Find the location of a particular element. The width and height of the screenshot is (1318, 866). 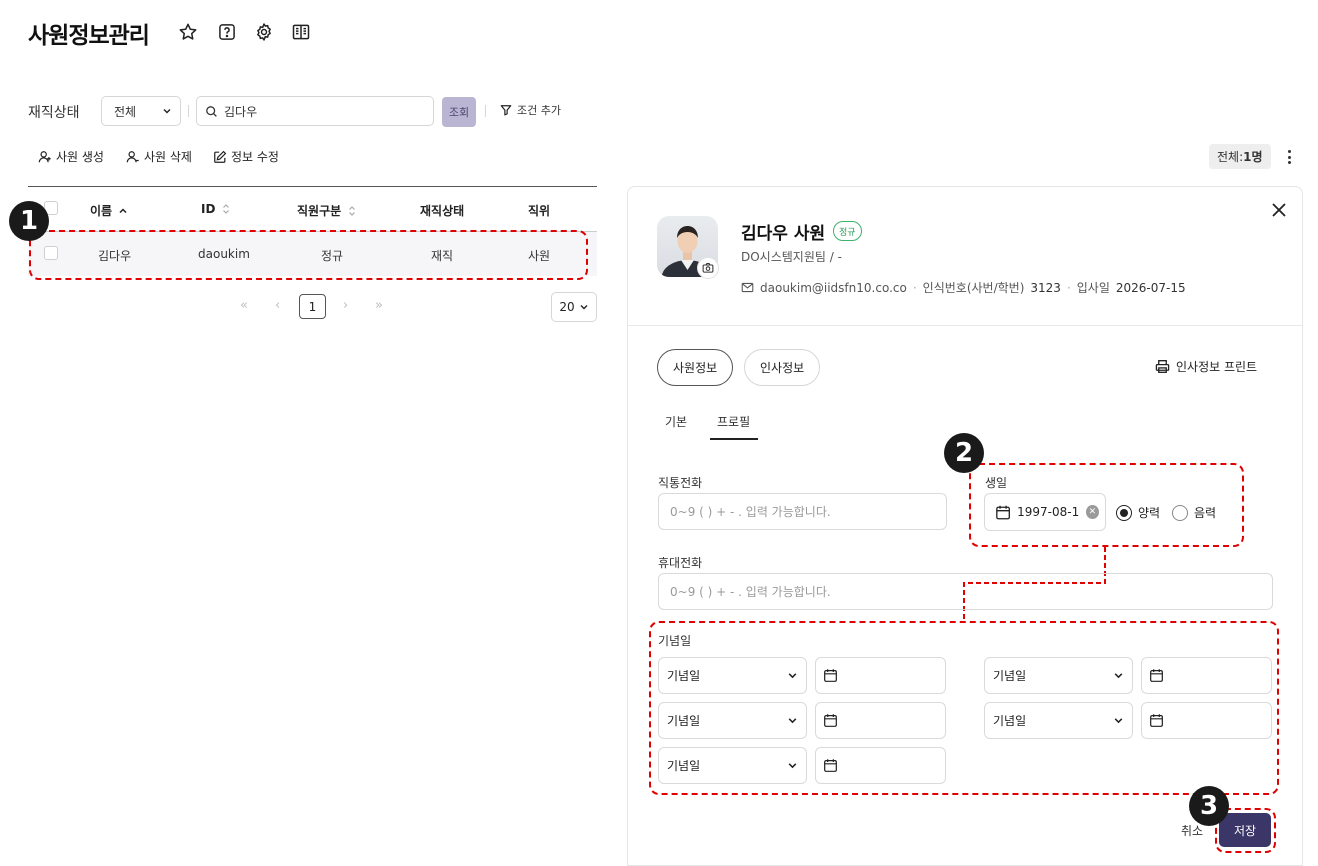

column-header-status-label: 재직상태 is located at coordinates (442, 211).